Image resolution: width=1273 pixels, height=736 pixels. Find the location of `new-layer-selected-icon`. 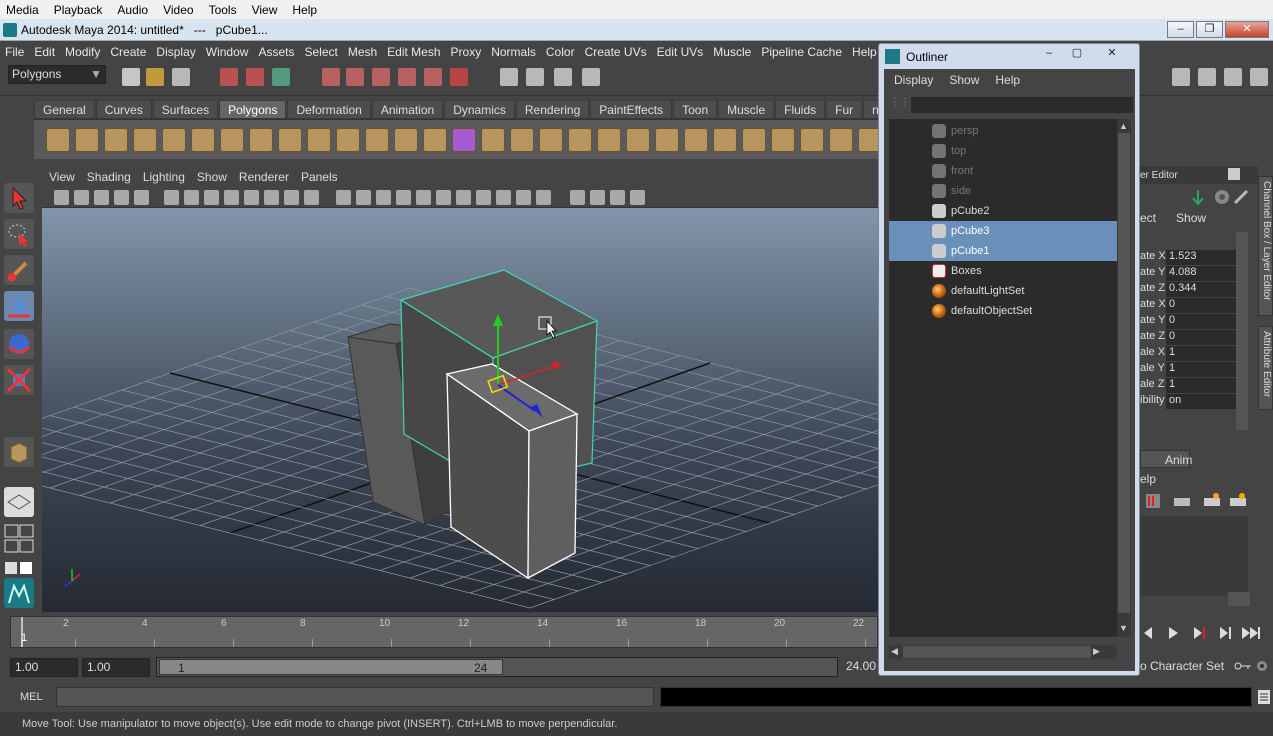

new-layer-selected-icon is located at coordinates (1238, 499).